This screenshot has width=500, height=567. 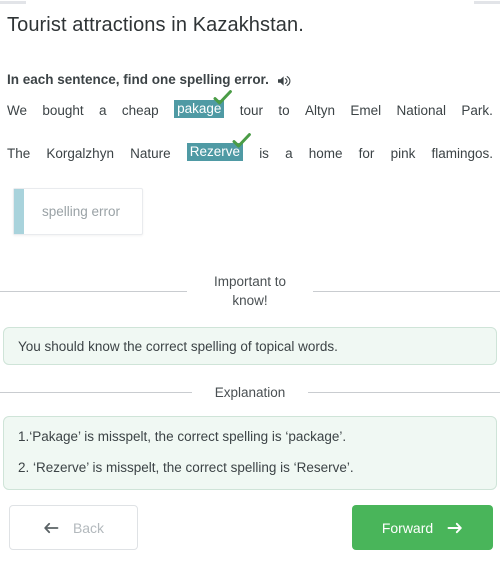 I want to click on sentence-2-word: is, so click(x=264, y=153).